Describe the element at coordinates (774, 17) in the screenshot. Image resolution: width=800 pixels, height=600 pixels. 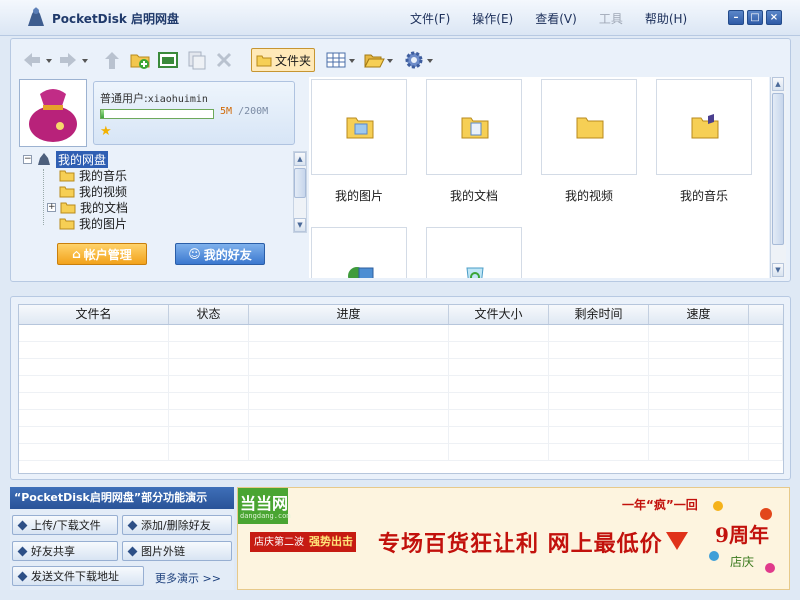
I see `close-button: ×` at that location.